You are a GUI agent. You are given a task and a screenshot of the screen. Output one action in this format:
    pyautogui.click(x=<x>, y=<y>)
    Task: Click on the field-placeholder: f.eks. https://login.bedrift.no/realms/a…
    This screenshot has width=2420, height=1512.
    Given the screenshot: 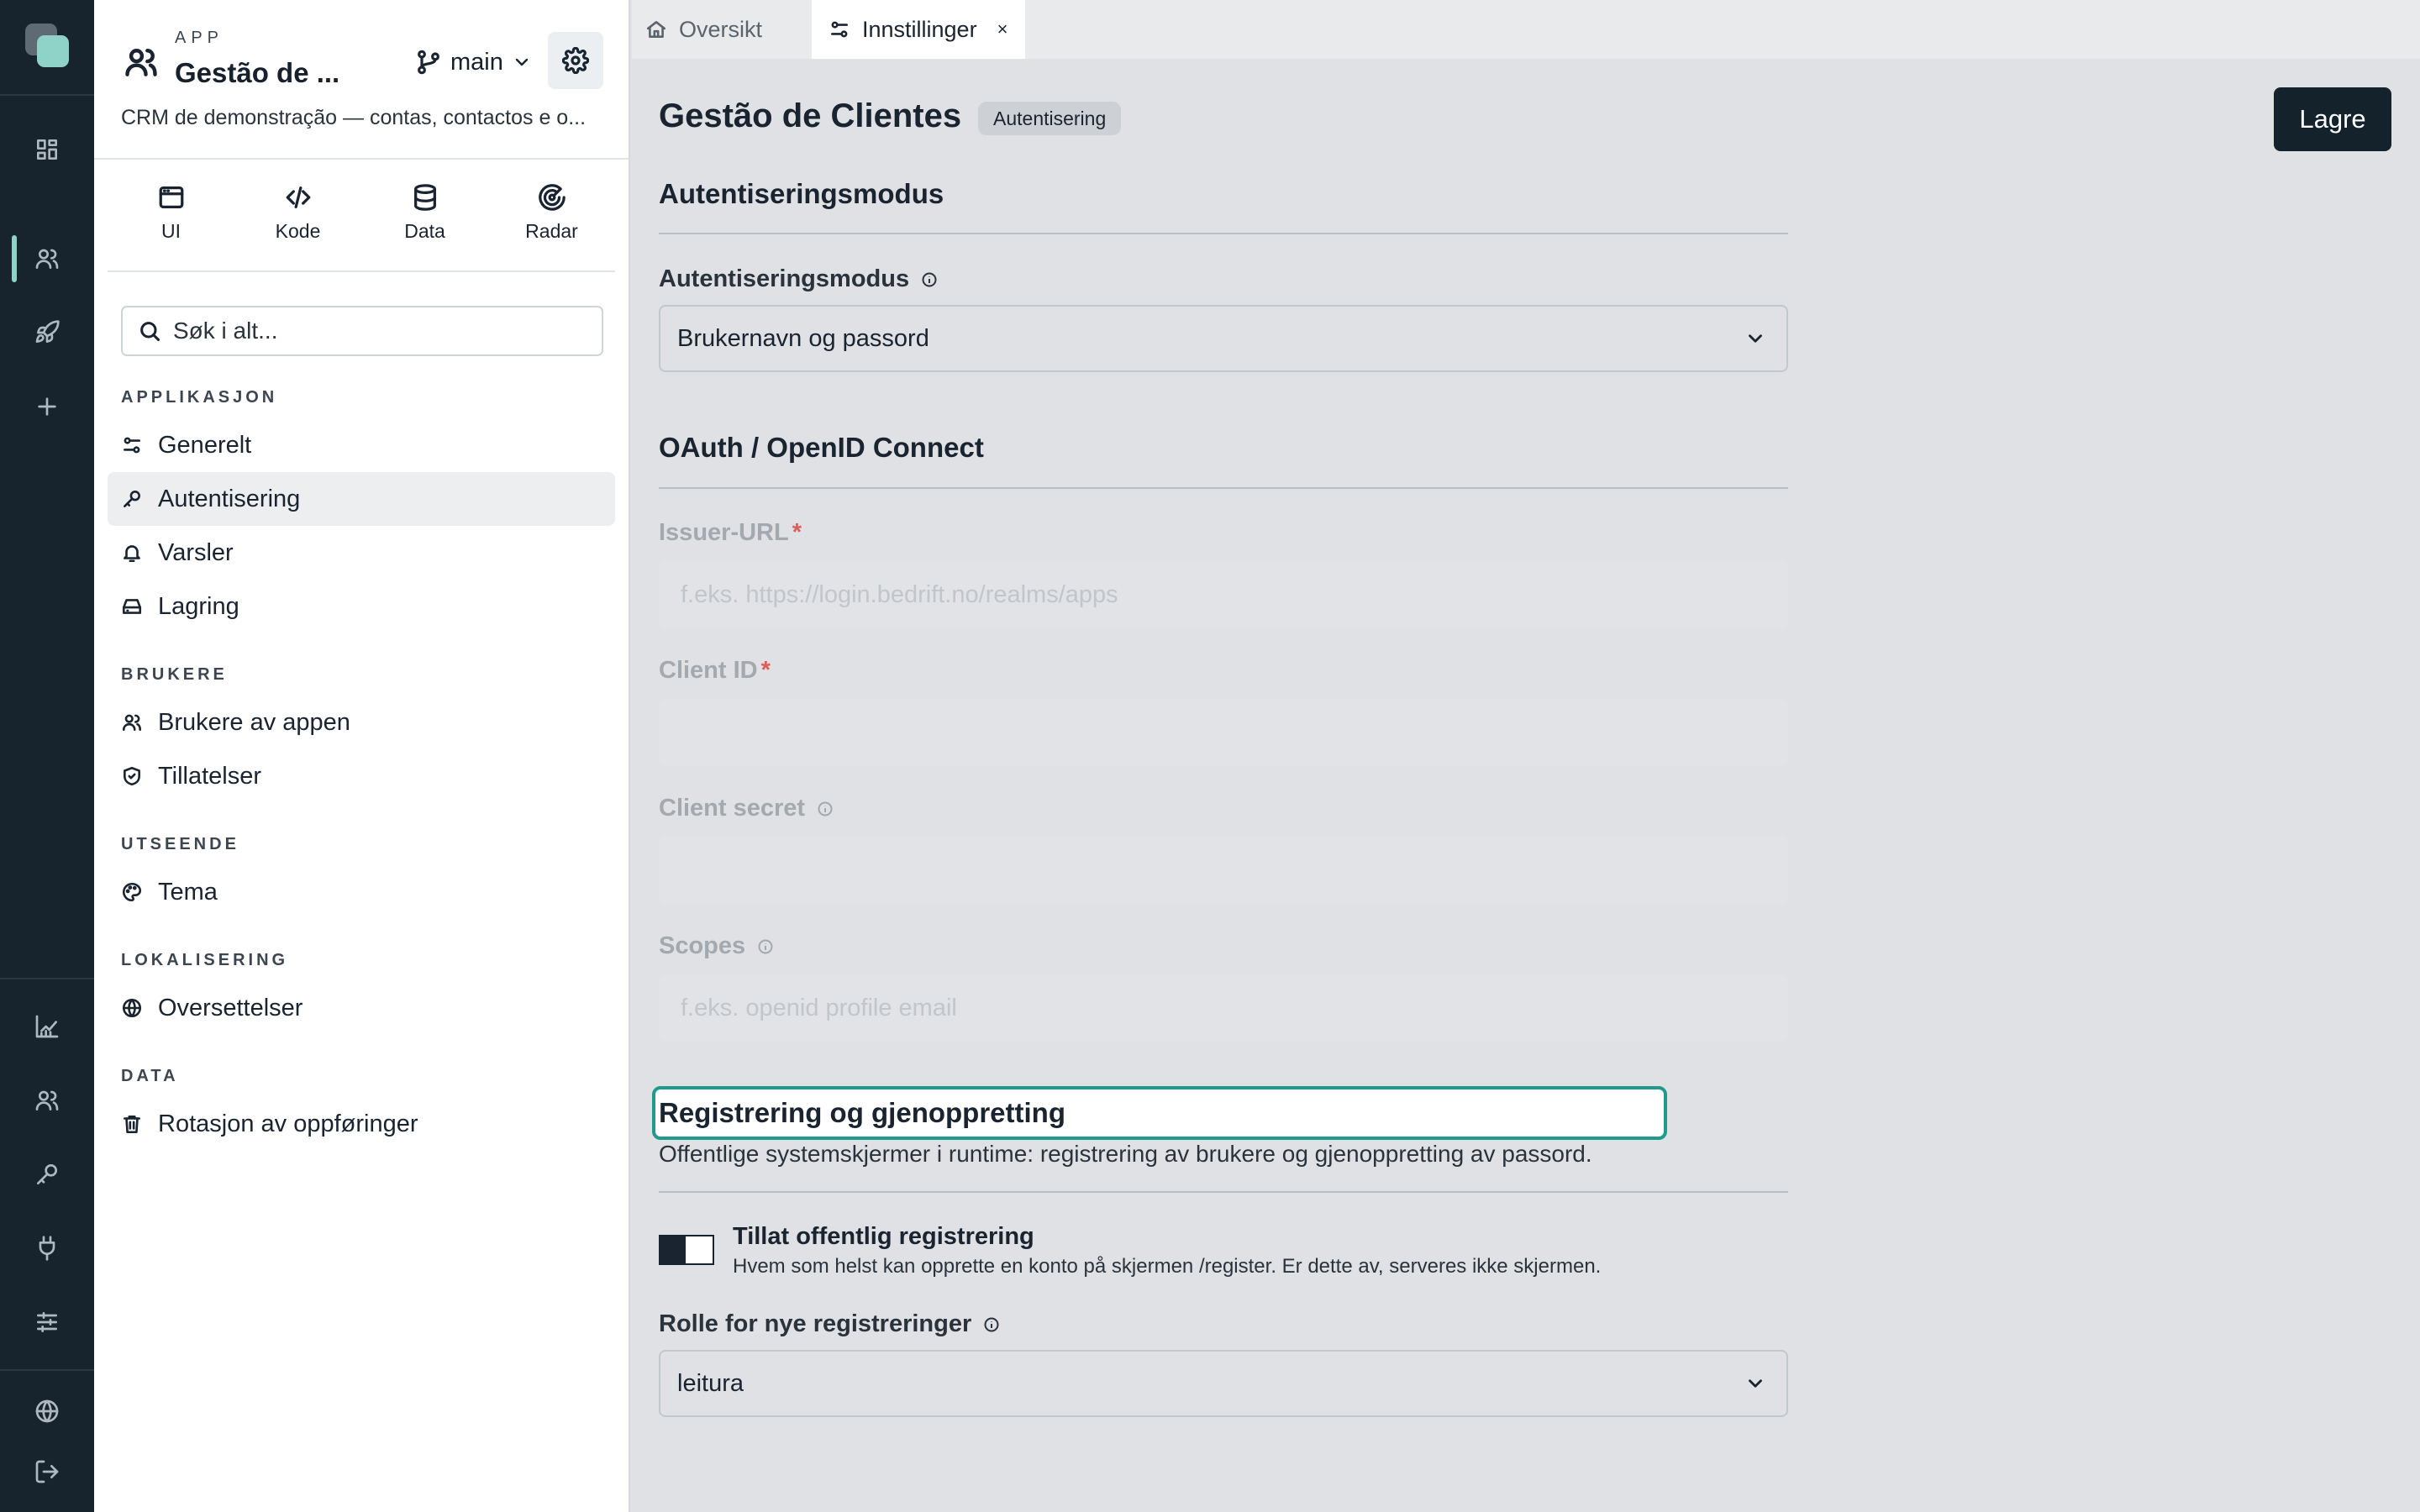 What is the action you would take?
    pyautogui.click(x=900, y=594)
    